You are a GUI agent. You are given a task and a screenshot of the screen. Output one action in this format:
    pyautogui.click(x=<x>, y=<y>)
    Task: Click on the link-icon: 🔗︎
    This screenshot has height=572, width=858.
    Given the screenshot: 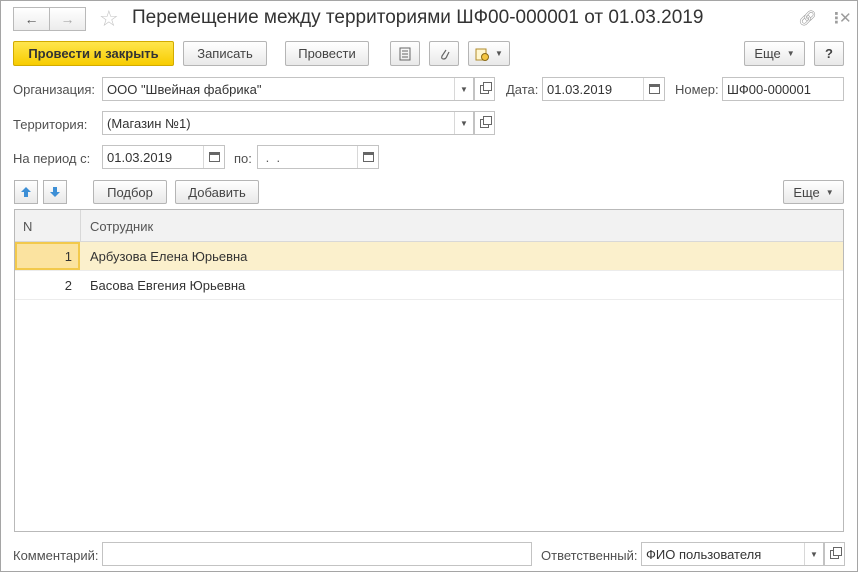 What is the action you would take?
    pyautogui.click(x=807, y=18)
    